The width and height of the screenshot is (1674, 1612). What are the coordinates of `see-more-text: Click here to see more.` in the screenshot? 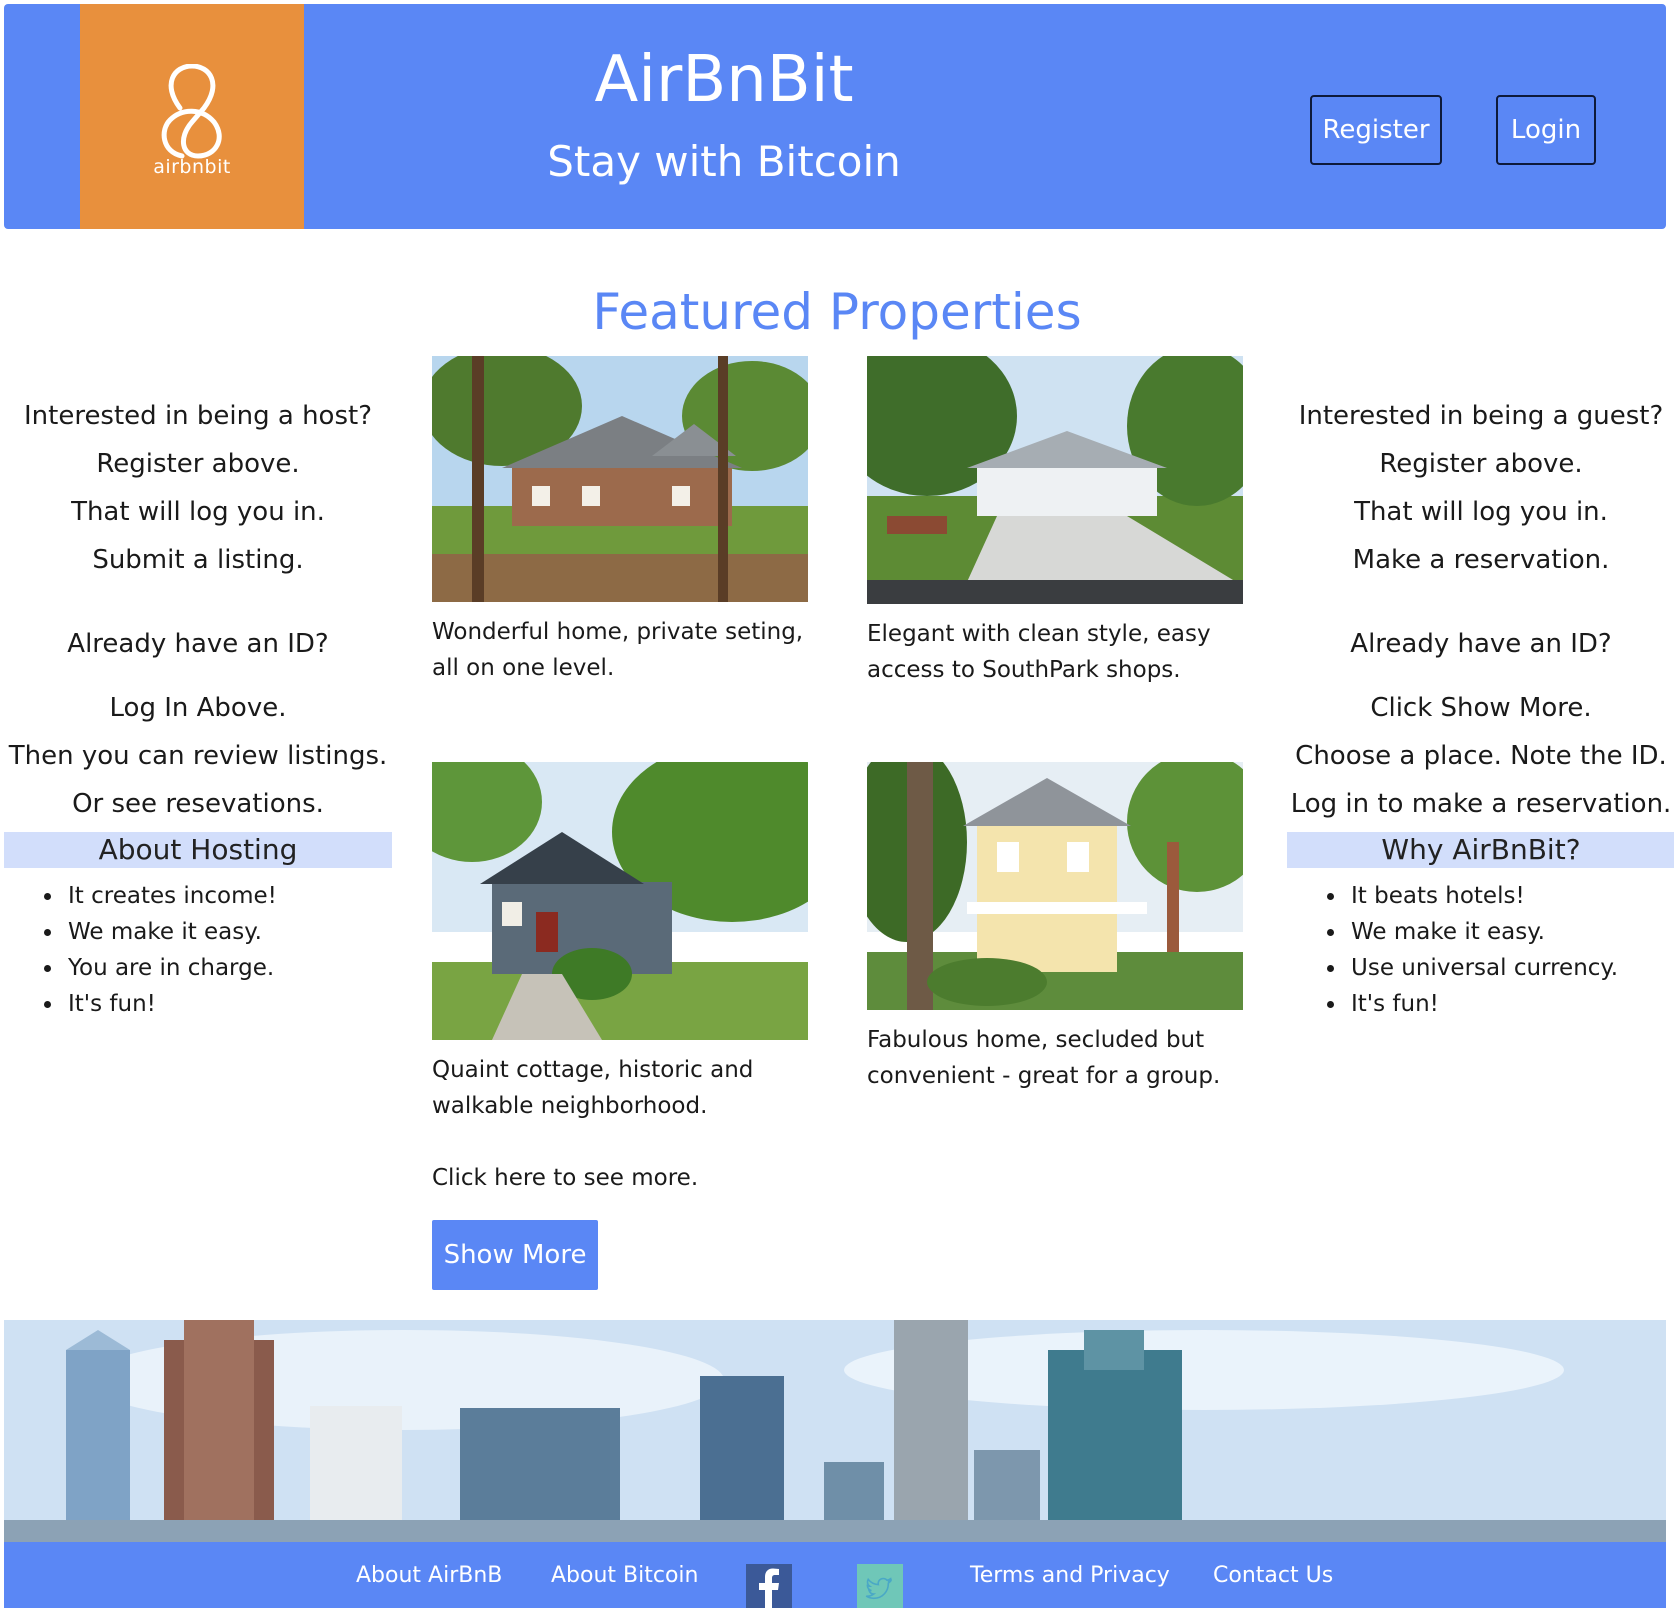 It's located at (565, 1178).